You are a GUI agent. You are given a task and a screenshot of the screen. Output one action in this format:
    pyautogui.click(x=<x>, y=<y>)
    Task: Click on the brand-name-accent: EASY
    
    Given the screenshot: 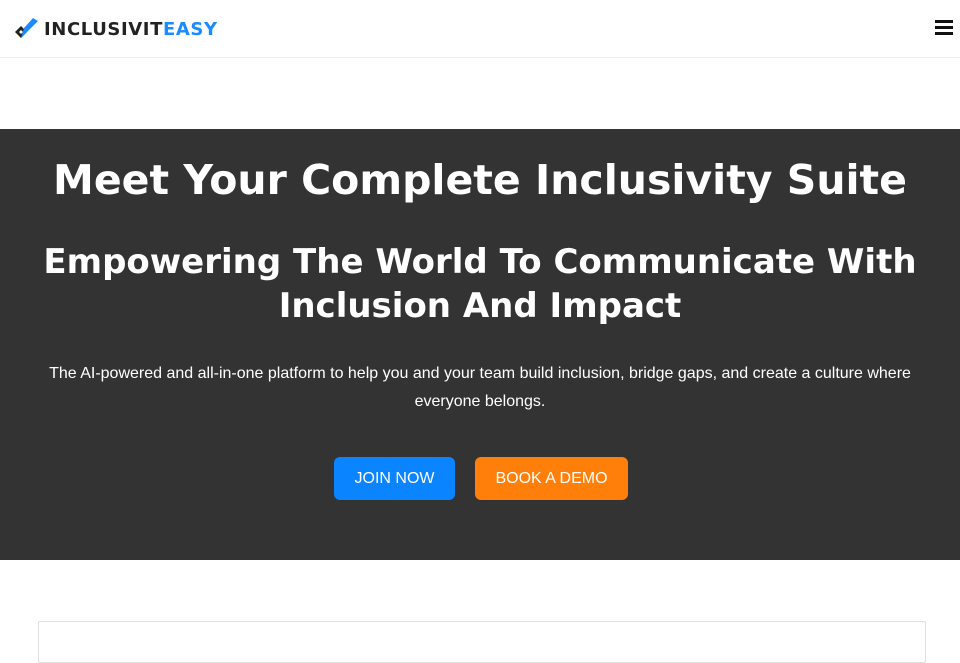 What is the action you would take?
    pyautogui.click(x=190, y=29)
    